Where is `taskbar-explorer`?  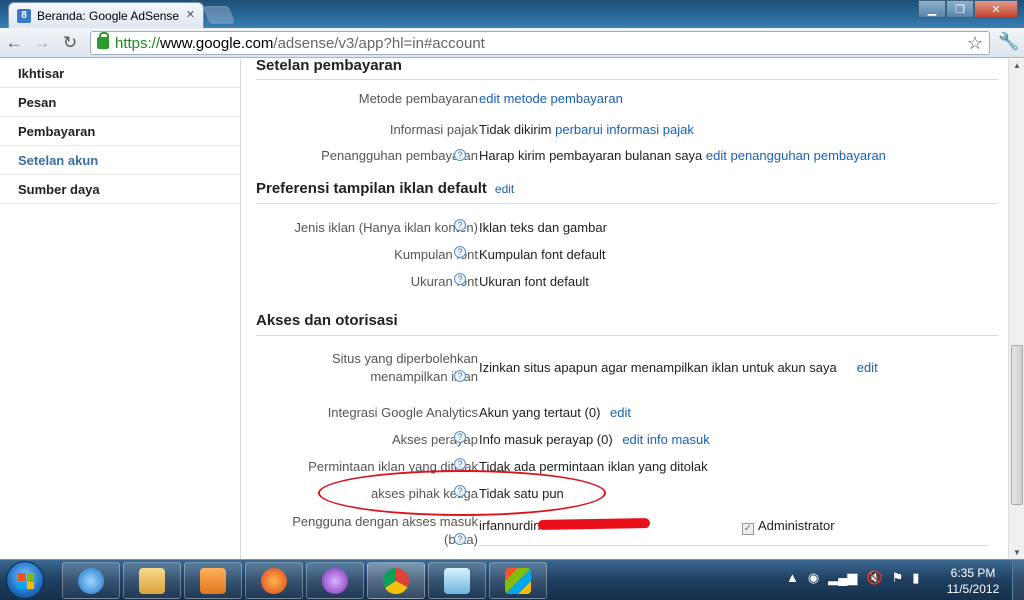
taskbar-explorer is located at coordinates (152, 580).